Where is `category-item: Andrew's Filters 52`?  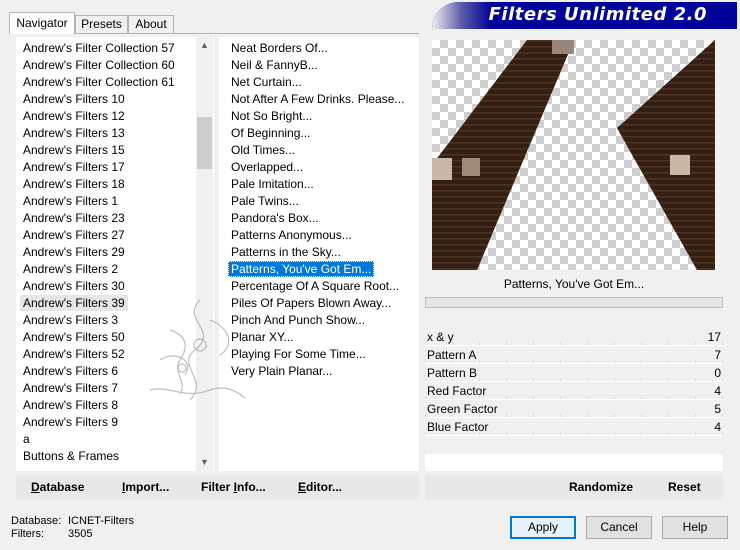
category-item: Andrew's Filters 52 is located at coordinates (74, 354).